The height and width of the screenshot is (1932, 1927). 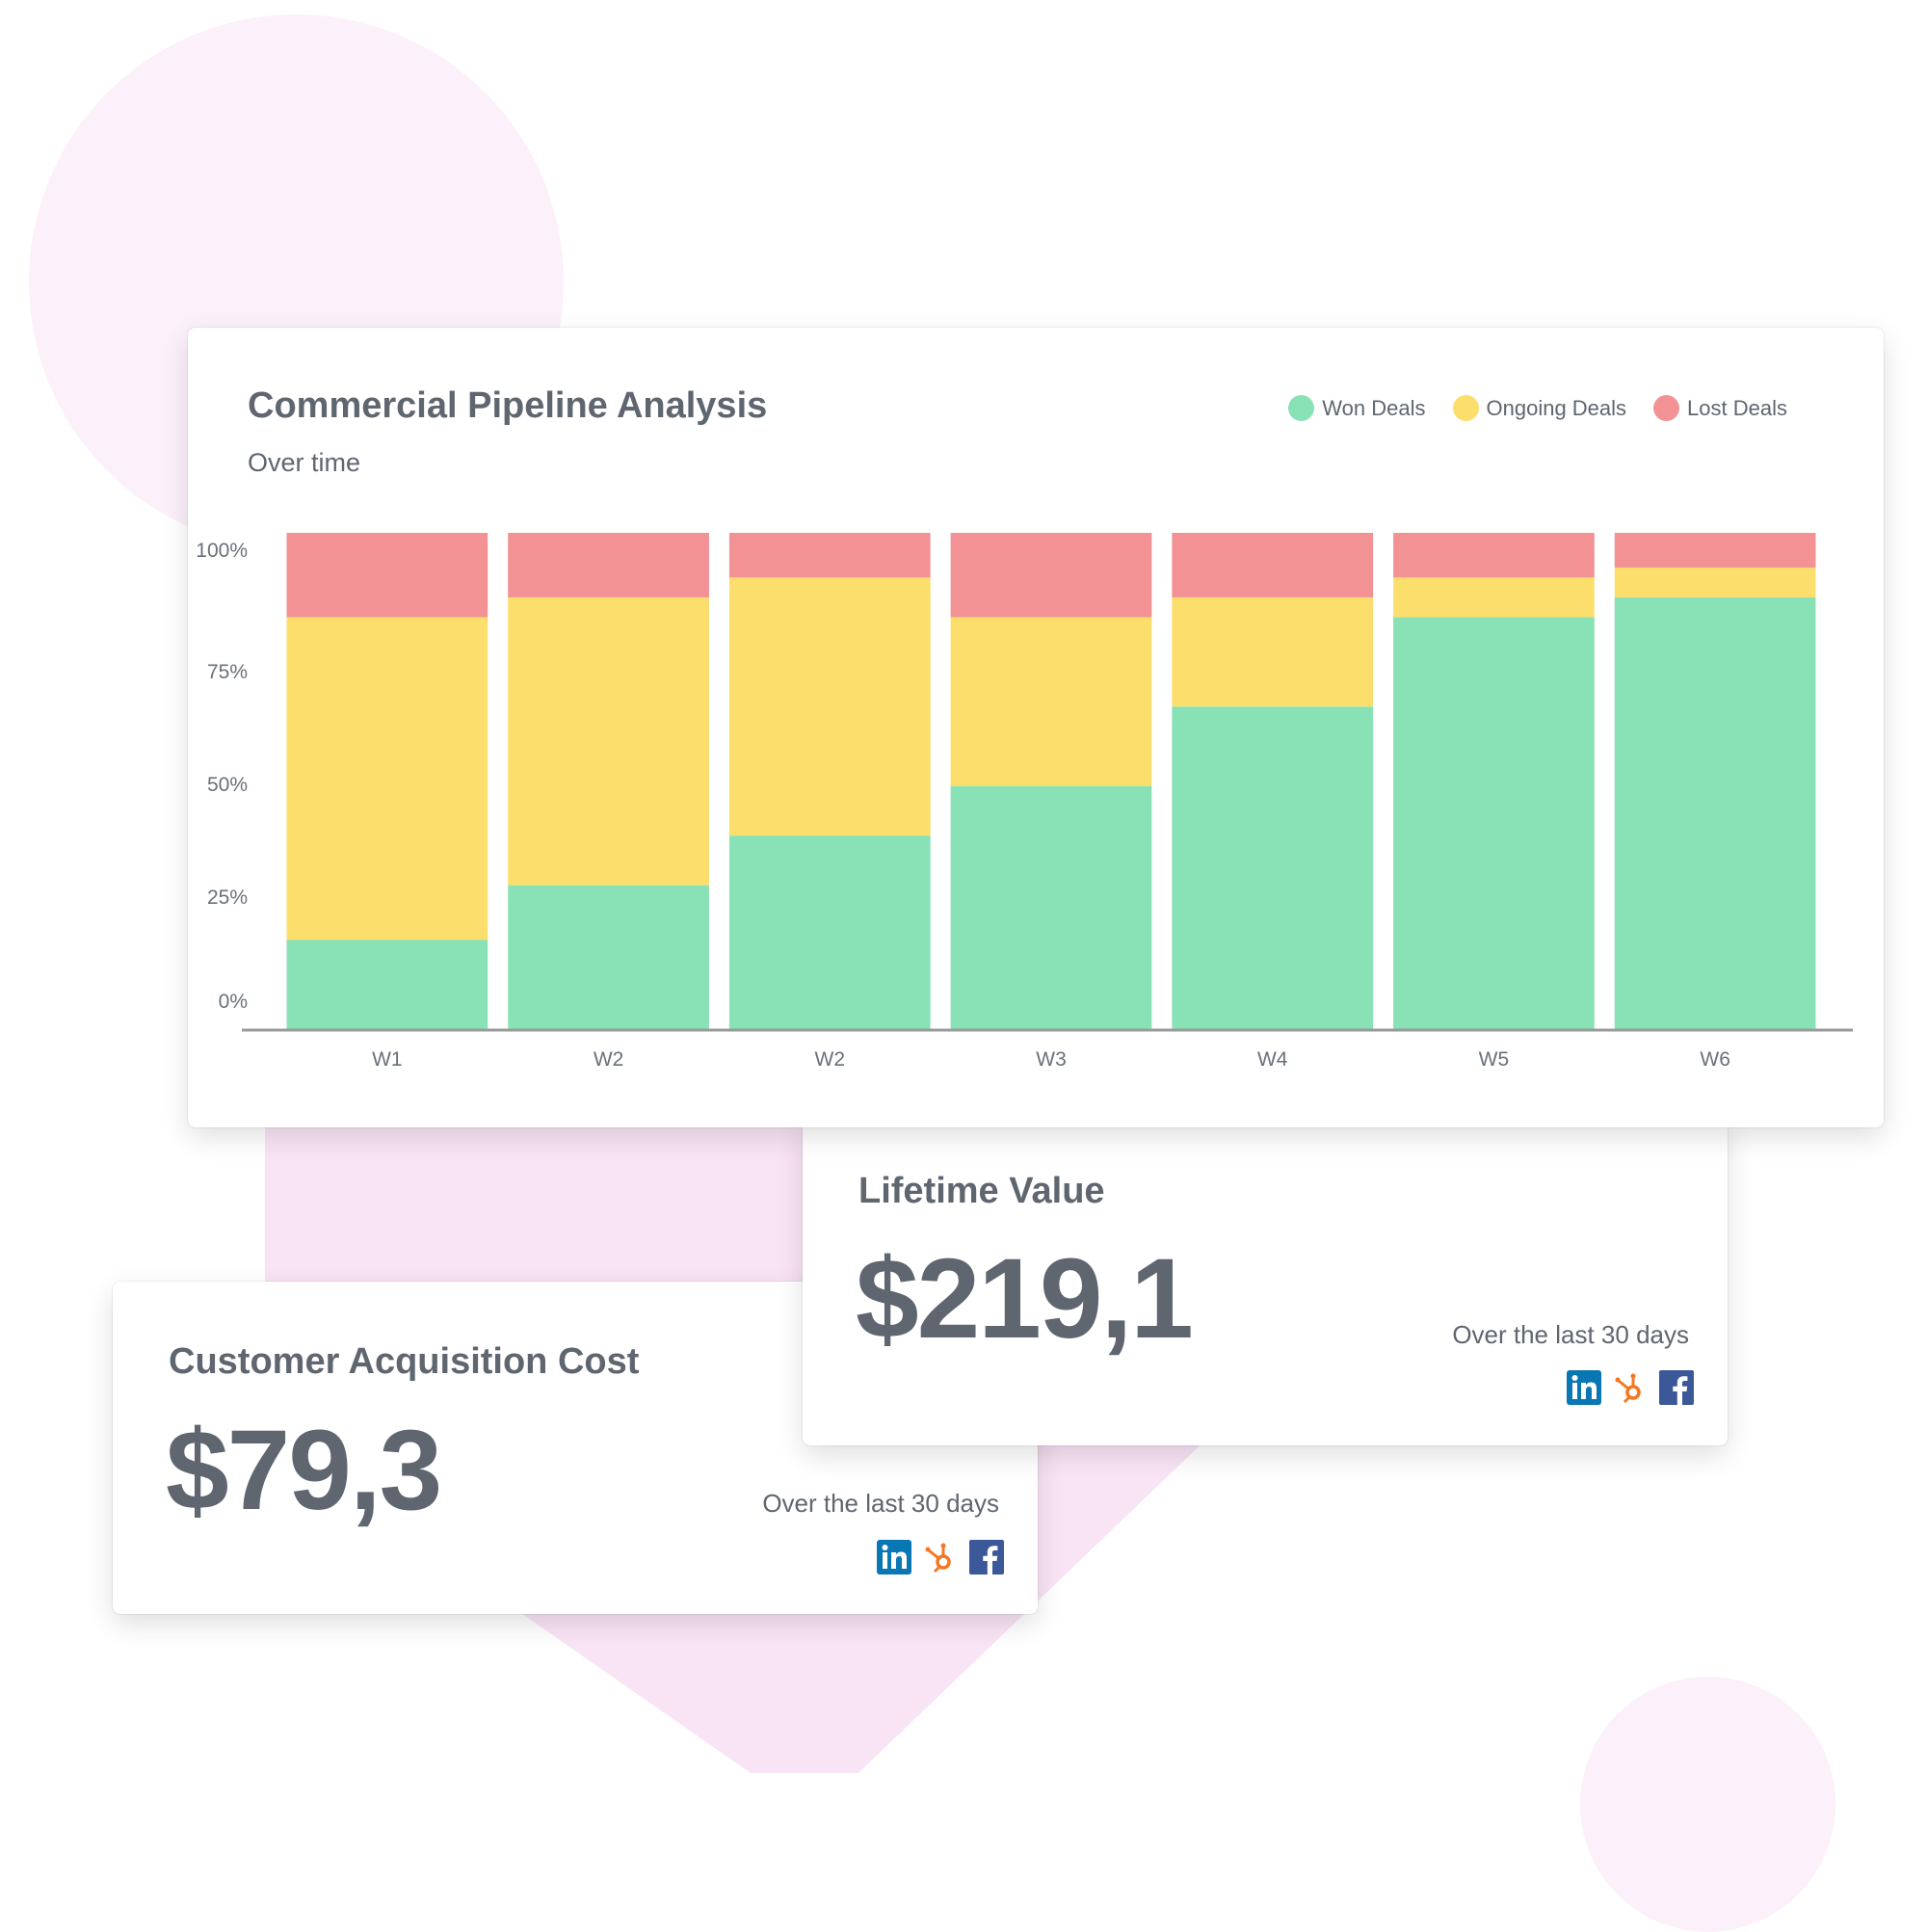 What do you see at coordinates (1272, 1059) in the screenshot?
I see `x-tick-label: W4` at bounding box center [1272, 1059].